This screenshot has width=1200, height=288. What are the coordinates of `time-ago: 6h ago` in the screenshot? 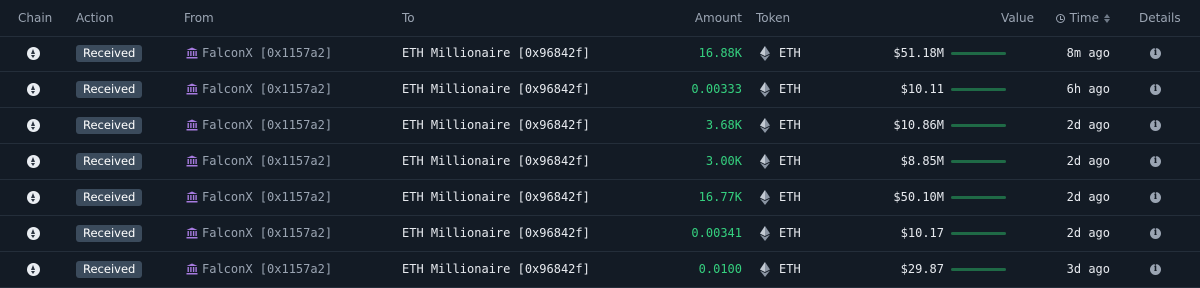 It's located at (1088, 89).